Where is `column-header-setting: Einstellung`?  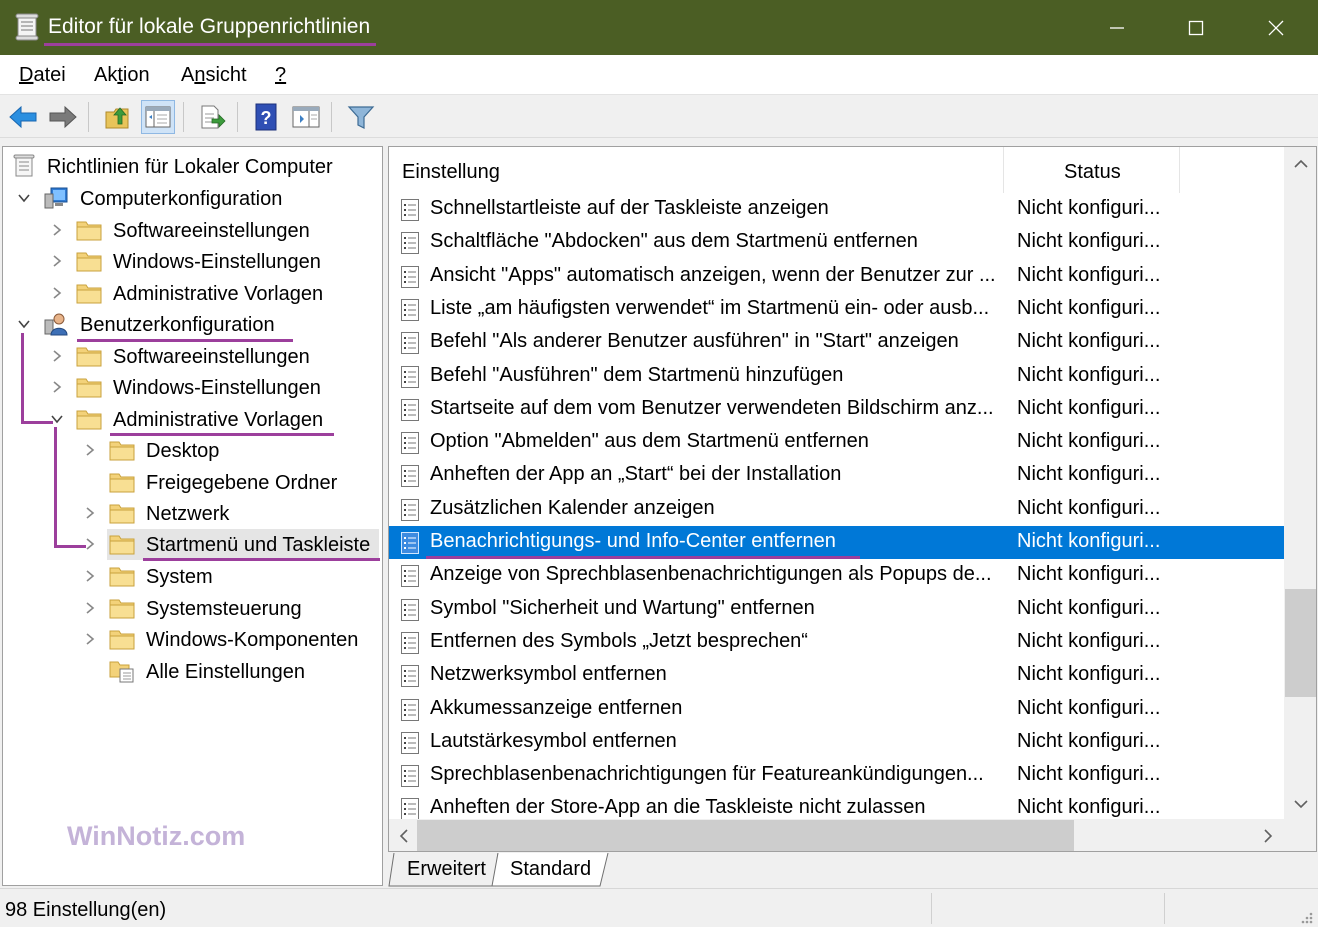
column-header-setting: Einstellung is located at coordinates (696, 170).